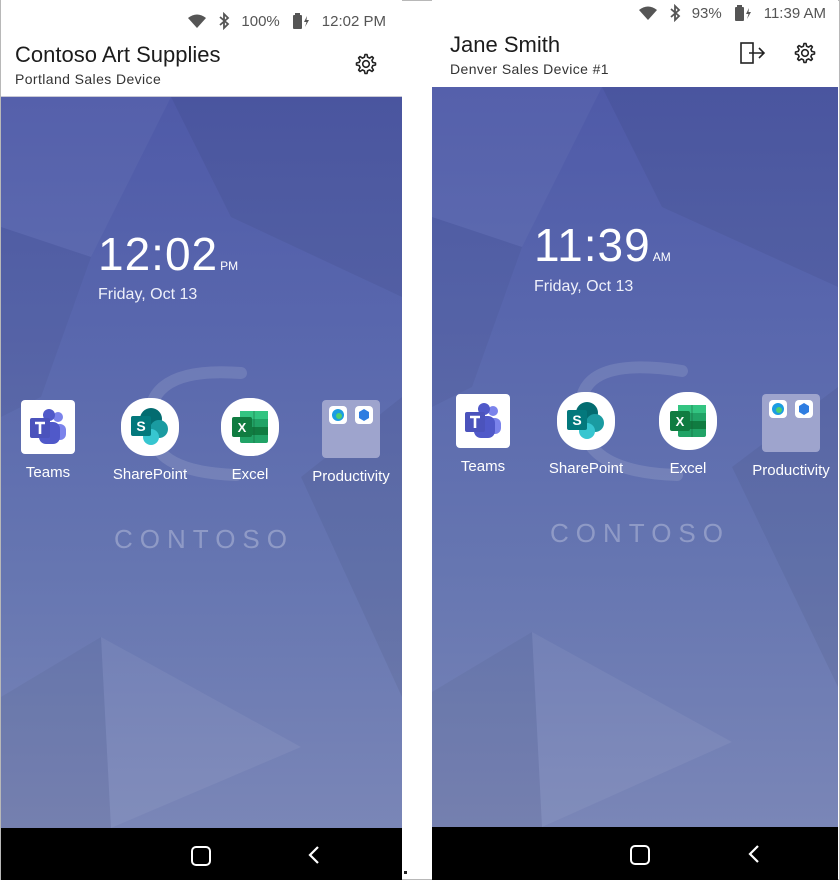 This screenshot has height=880, width=840. Describe the element at coordinates (529, 69) in the screenshot. I see `device-name: Denver Sales Device #1` at that location.